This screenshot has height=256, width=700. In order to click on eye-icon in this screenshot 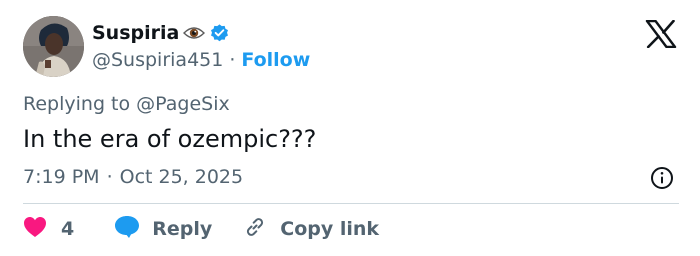, I will do `click(194, 33)`.